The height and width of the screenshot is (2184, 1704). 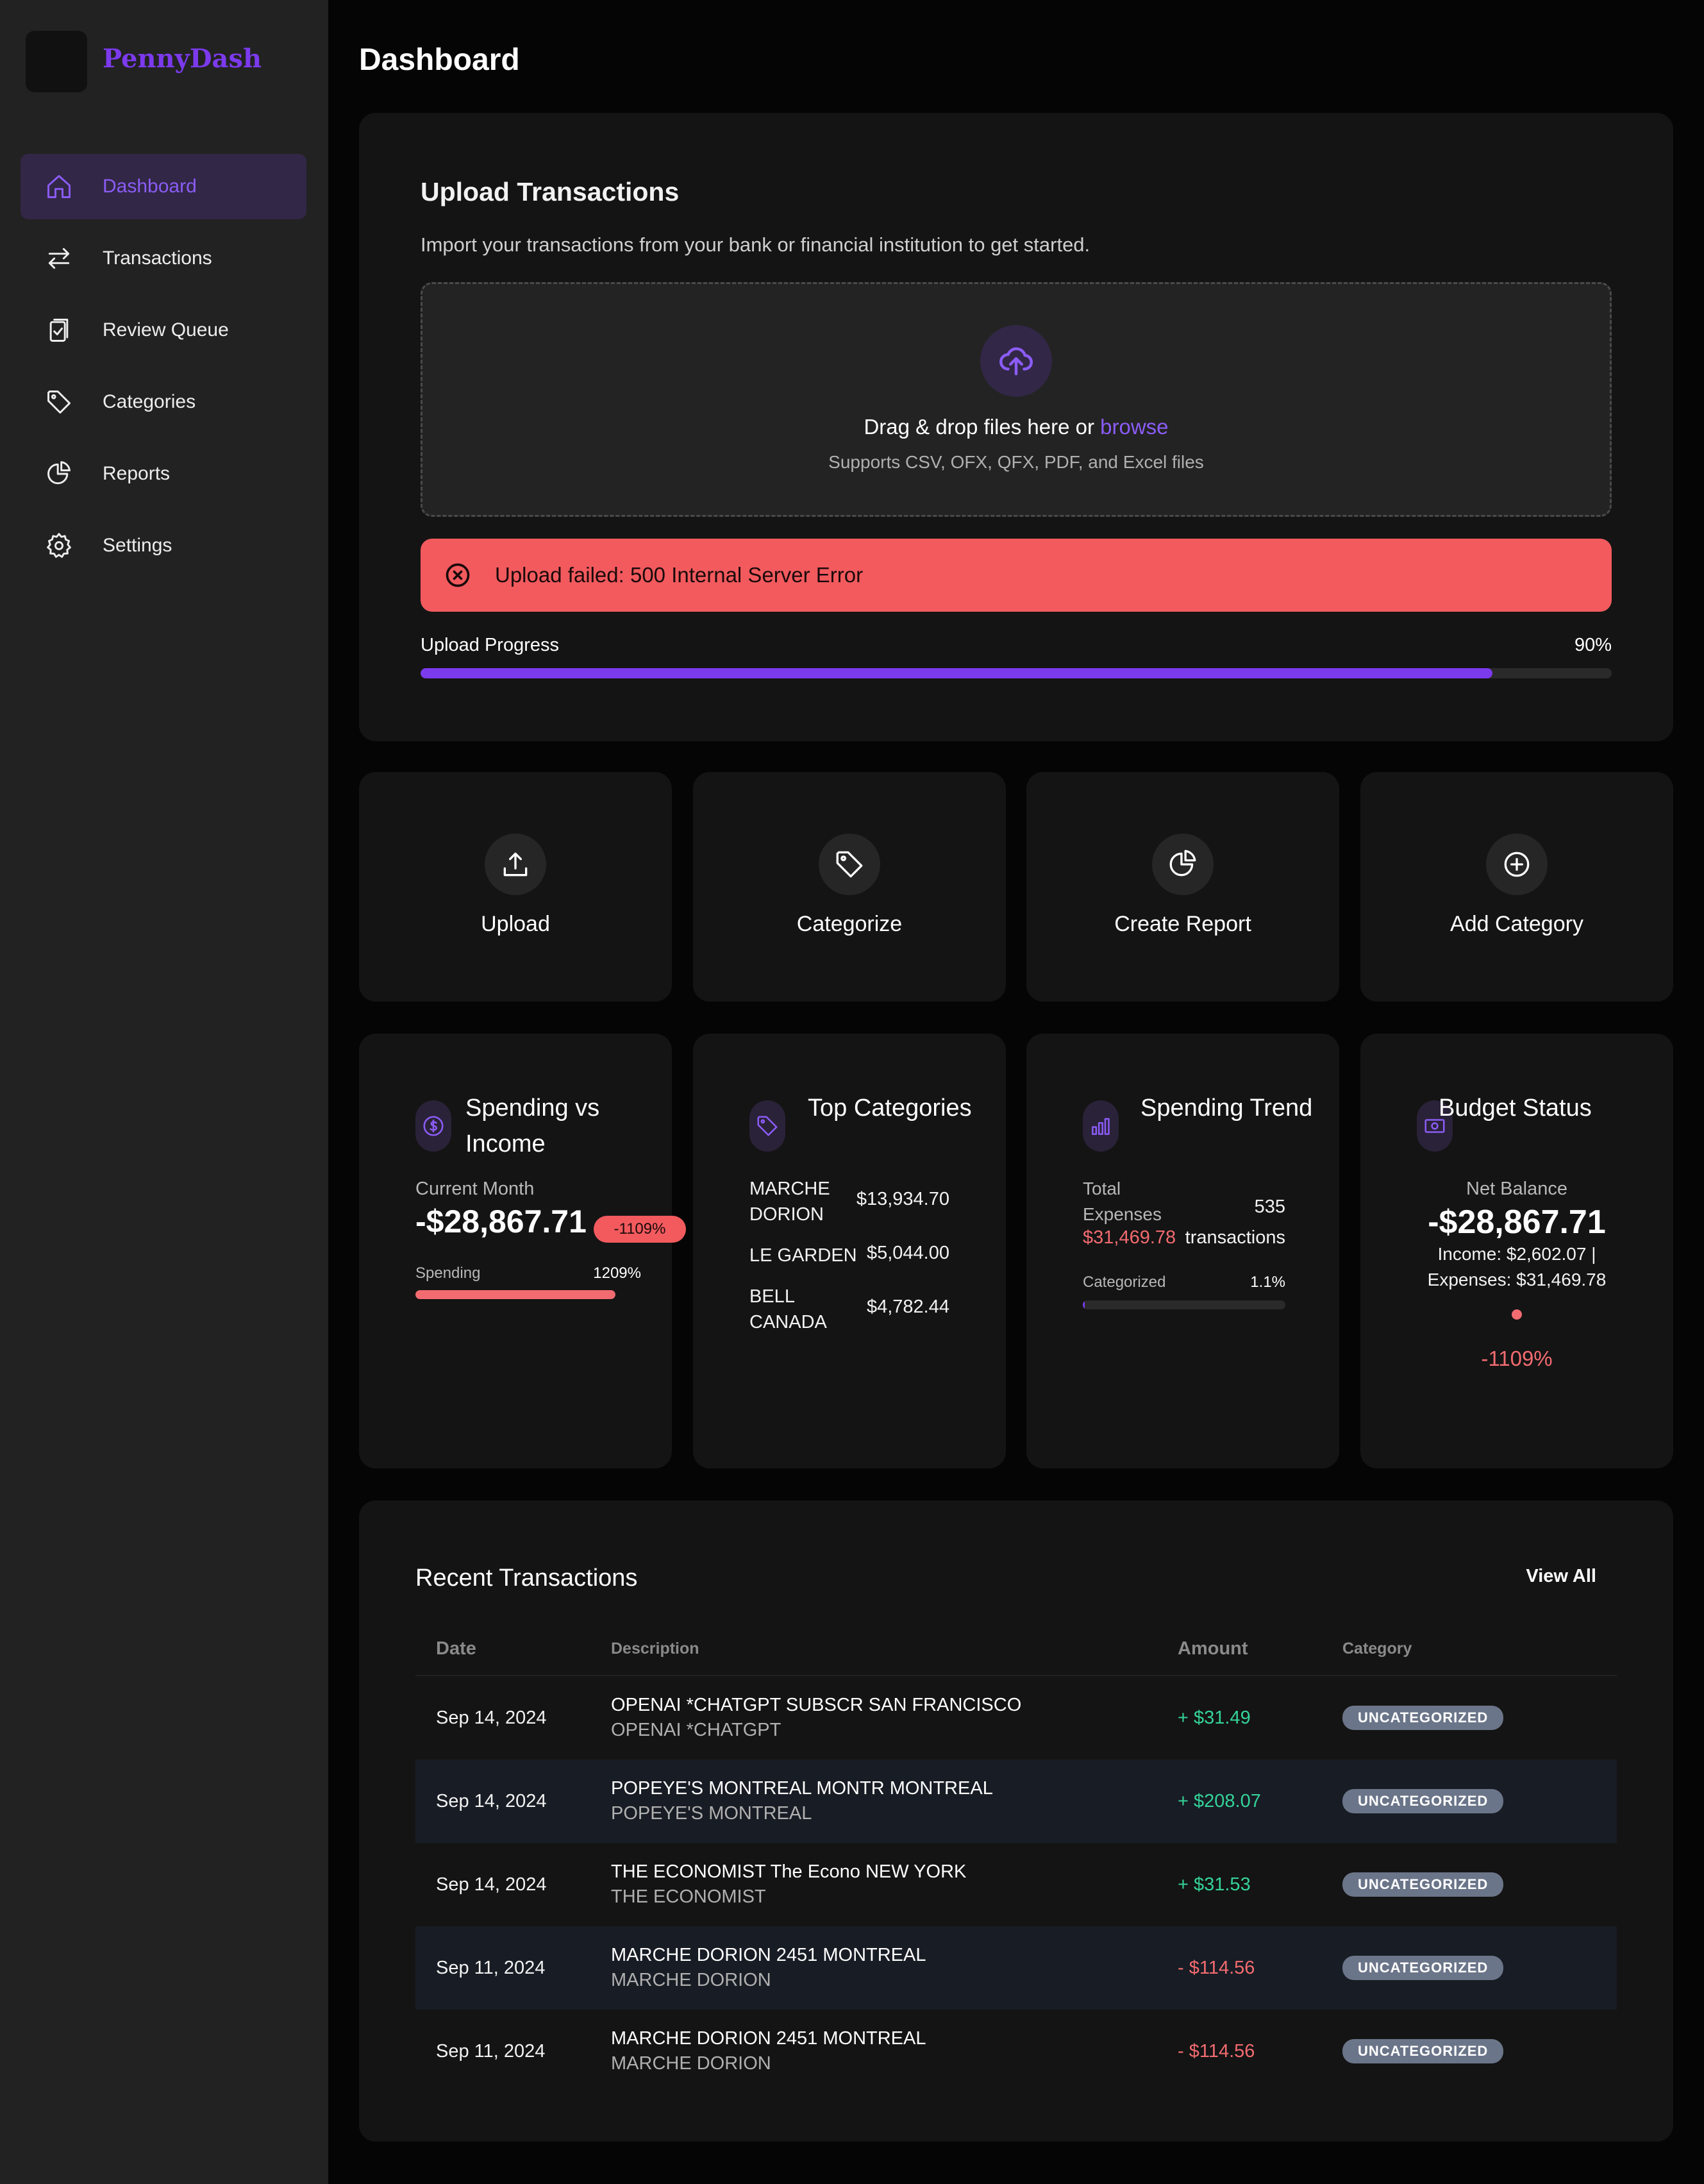 What do you see at coordinates (890, 1108) in the screenshot?
I see `card-title: Top Categories` at bounding box center [890, 1108].